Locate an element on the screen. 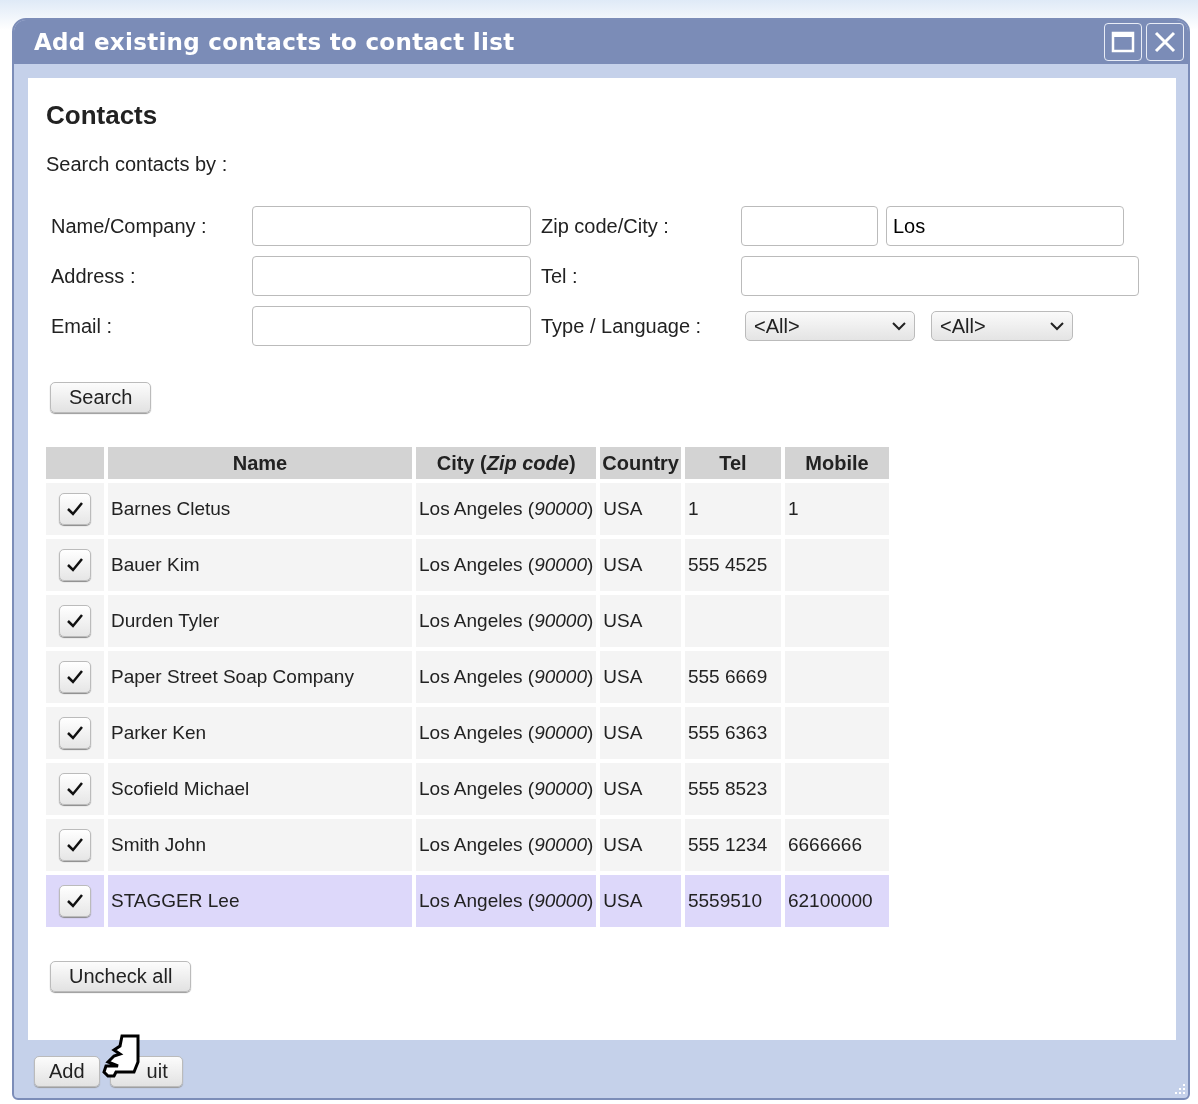 This screenshot has width=1198, height=1104. zip-input is located at coordinates (809, 226).